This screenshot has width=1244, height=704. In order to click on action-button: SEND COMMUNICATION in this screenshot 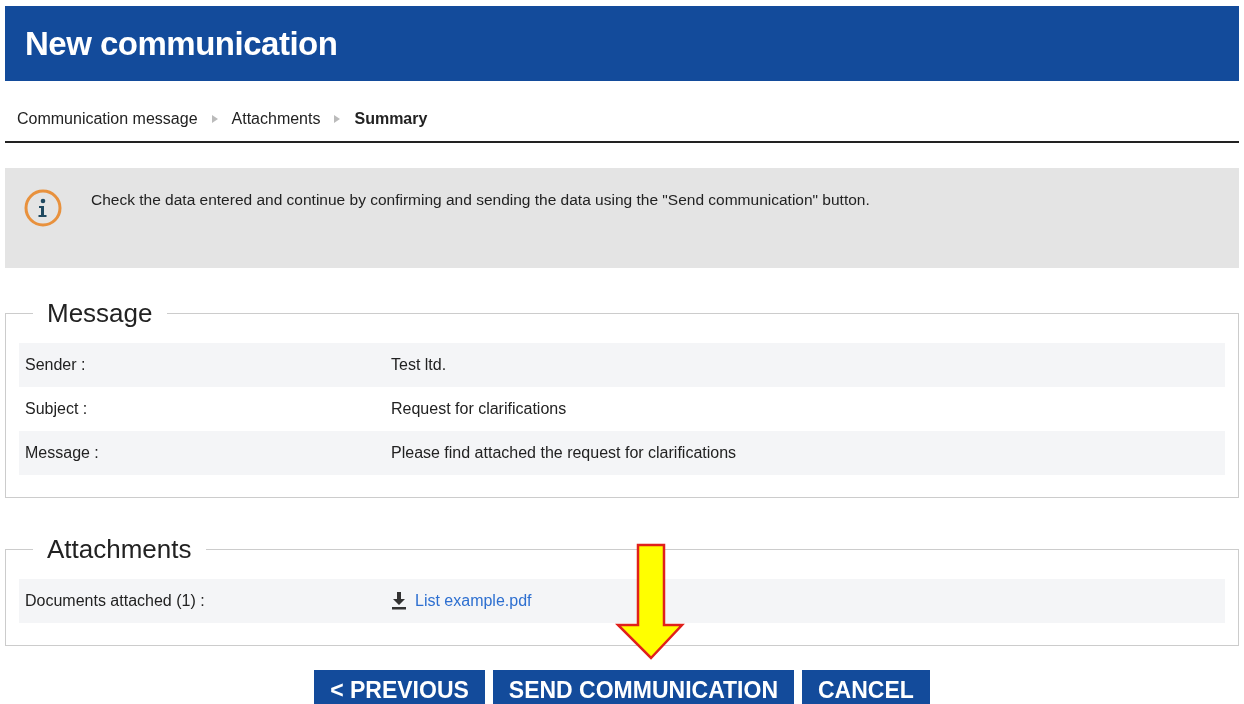, I will do `click(643, 687)`.